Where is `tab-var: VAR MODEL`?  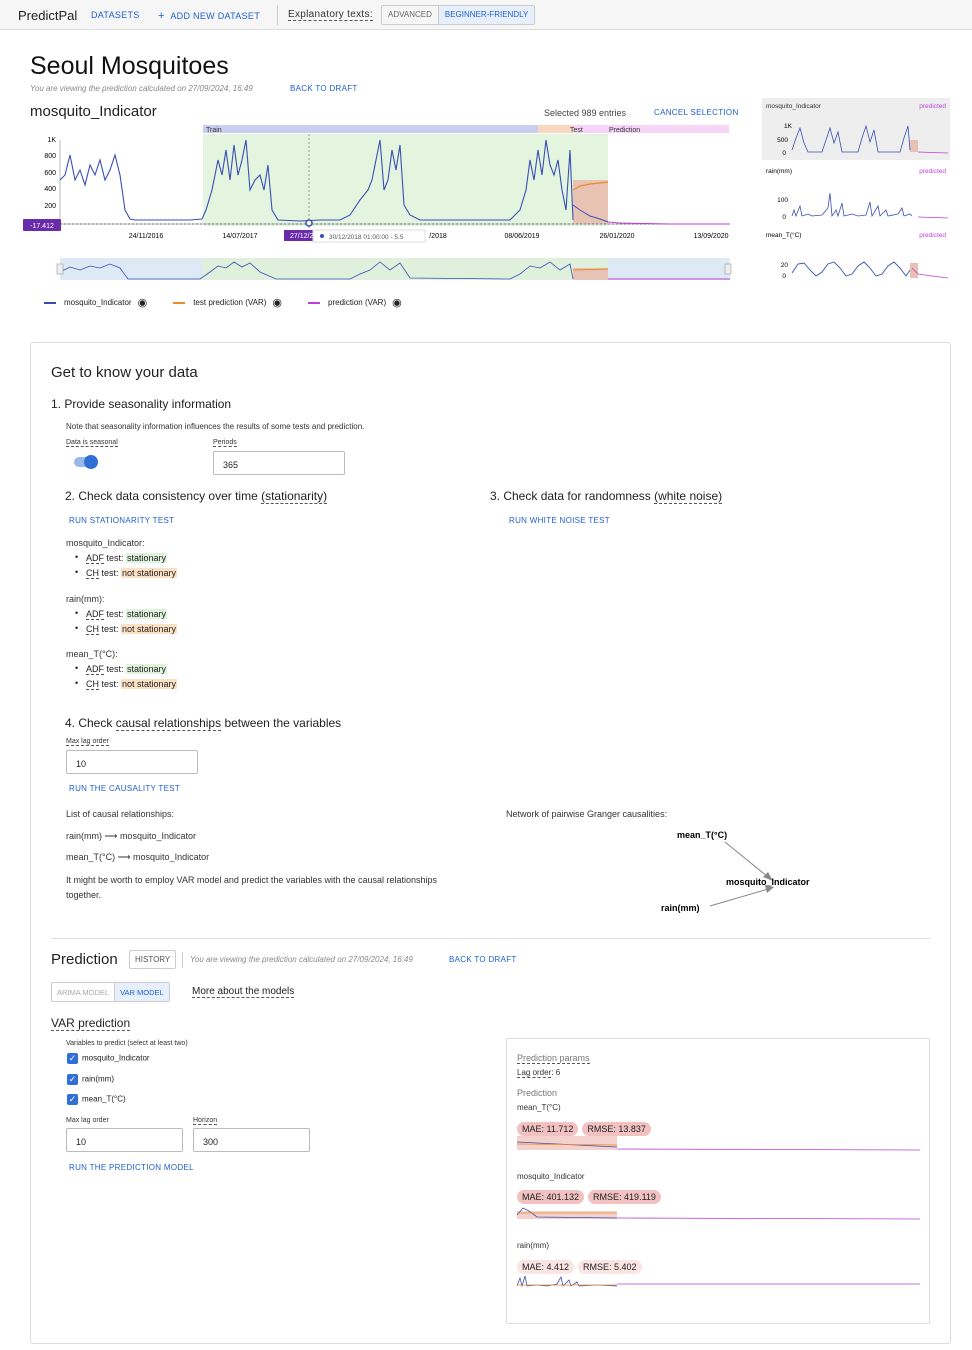
tab-var: VAR MODEL is located at coordinates (141, 992).